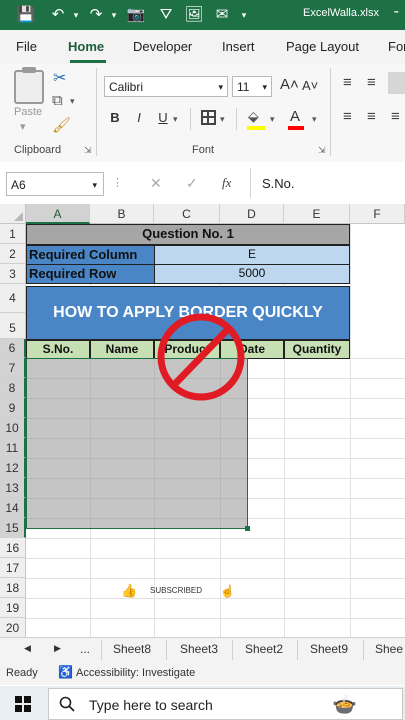 The width and height of the screenshot is (405, 720). I want to click on row-header: 12, so click(13, 468).